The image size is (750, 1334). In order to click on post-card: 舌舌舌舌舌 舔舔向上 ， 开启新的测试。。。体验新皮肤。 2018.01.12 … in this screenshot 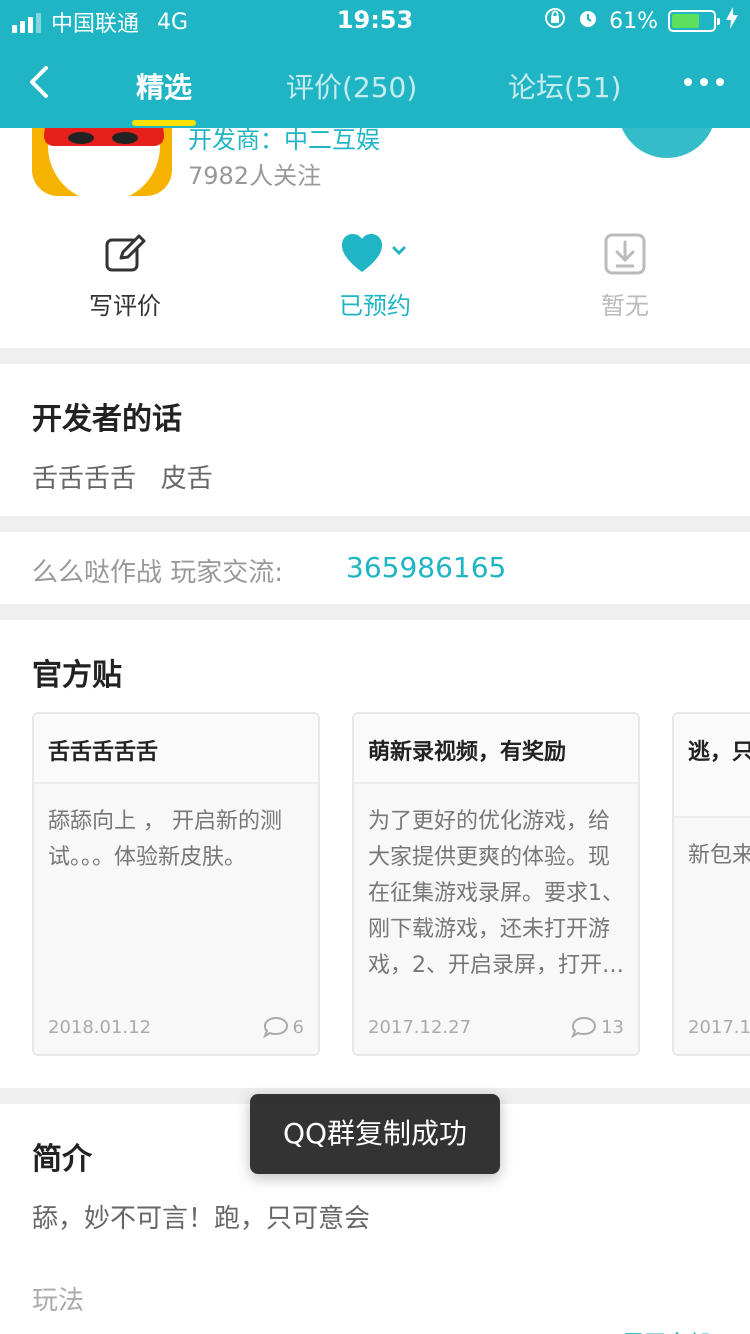, I will do `click(176, 884)`.